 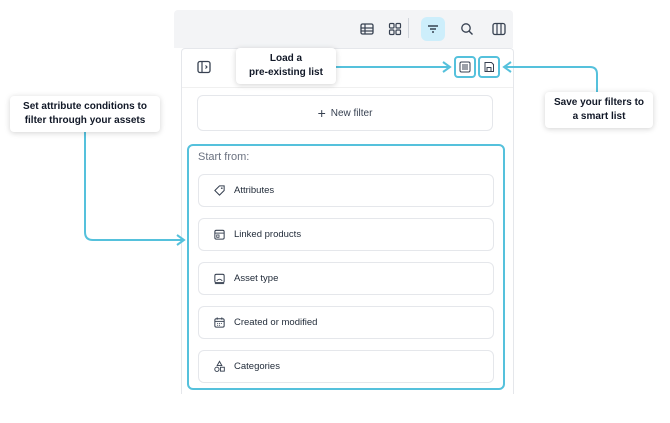 What do you see at coordinates (276, 322) in the screenshot?
I see `option-label: Created or modified` at bounding box center [276, 322].